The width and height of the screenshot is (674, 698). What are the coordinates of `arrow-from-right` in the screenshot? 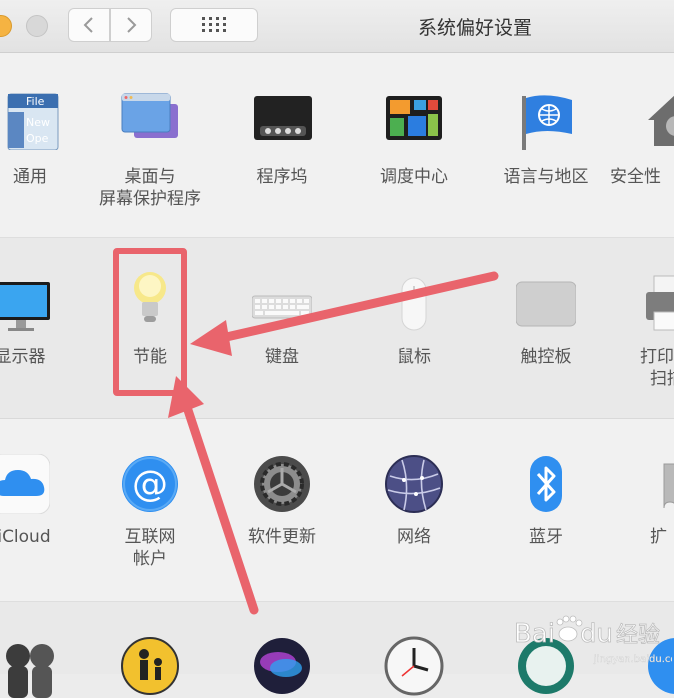 It's located at (358, 307).